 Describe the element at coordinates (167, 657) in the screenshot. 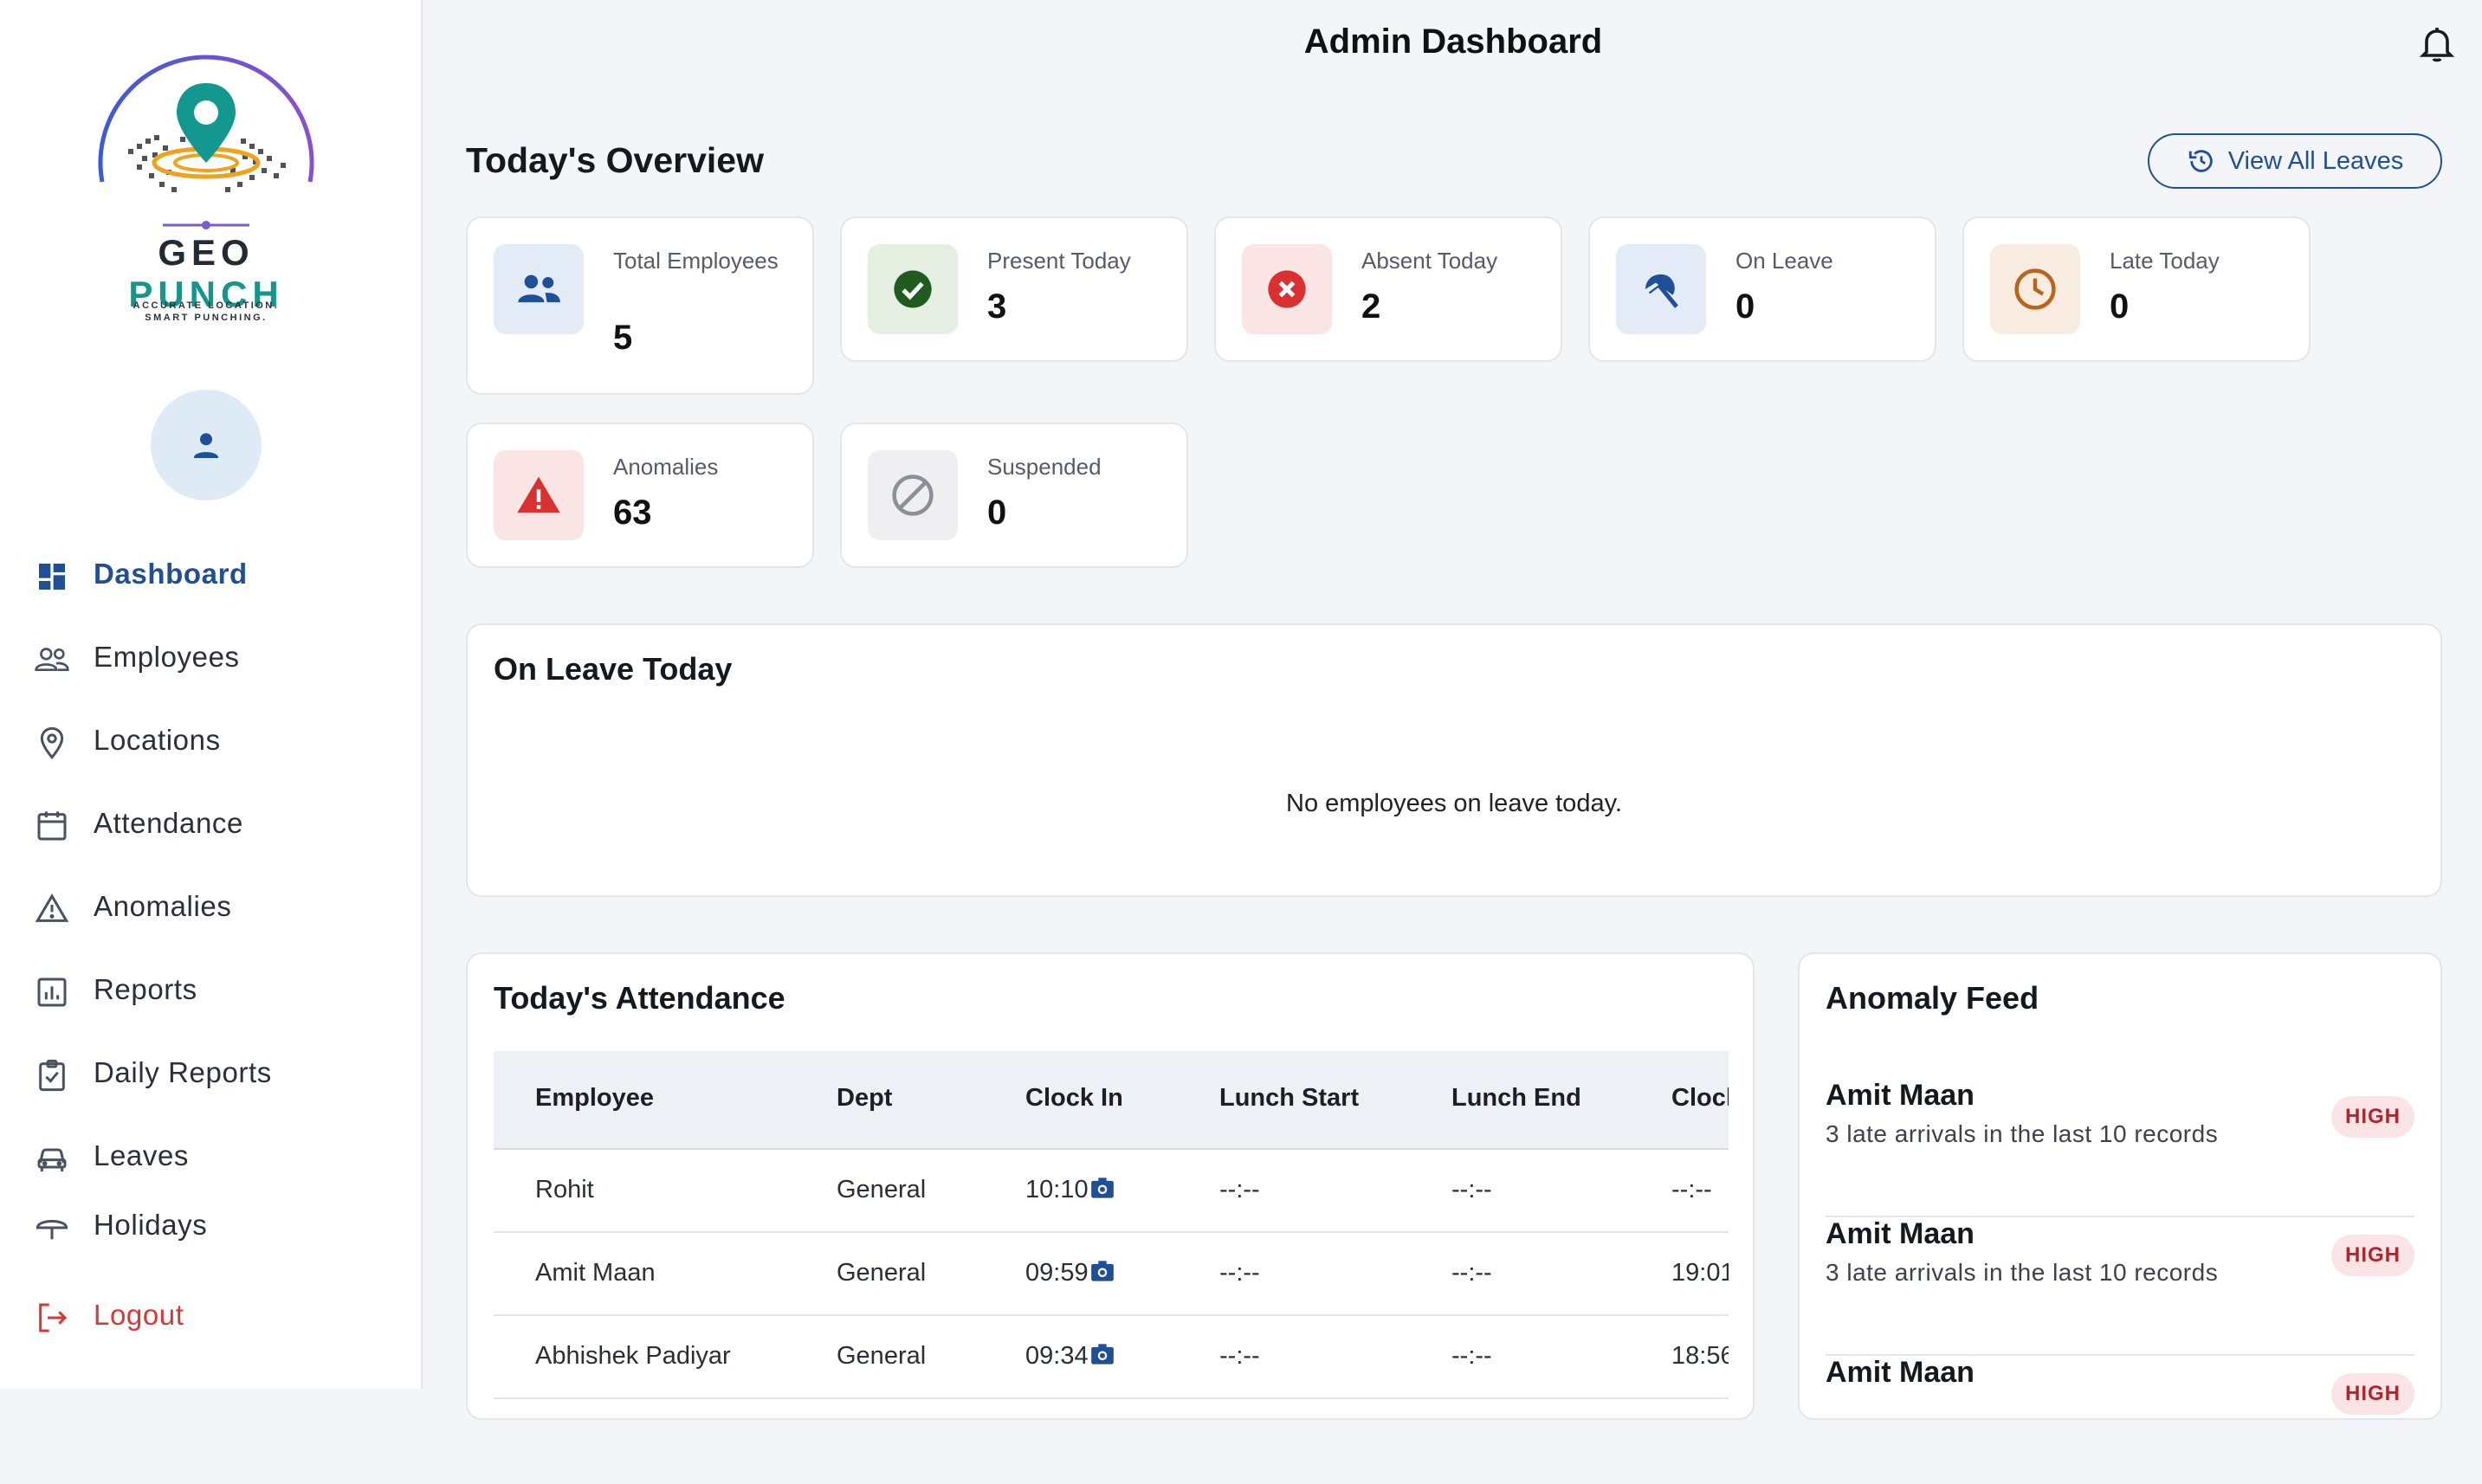

I see `sidebar-item-label: Employees` at that location.